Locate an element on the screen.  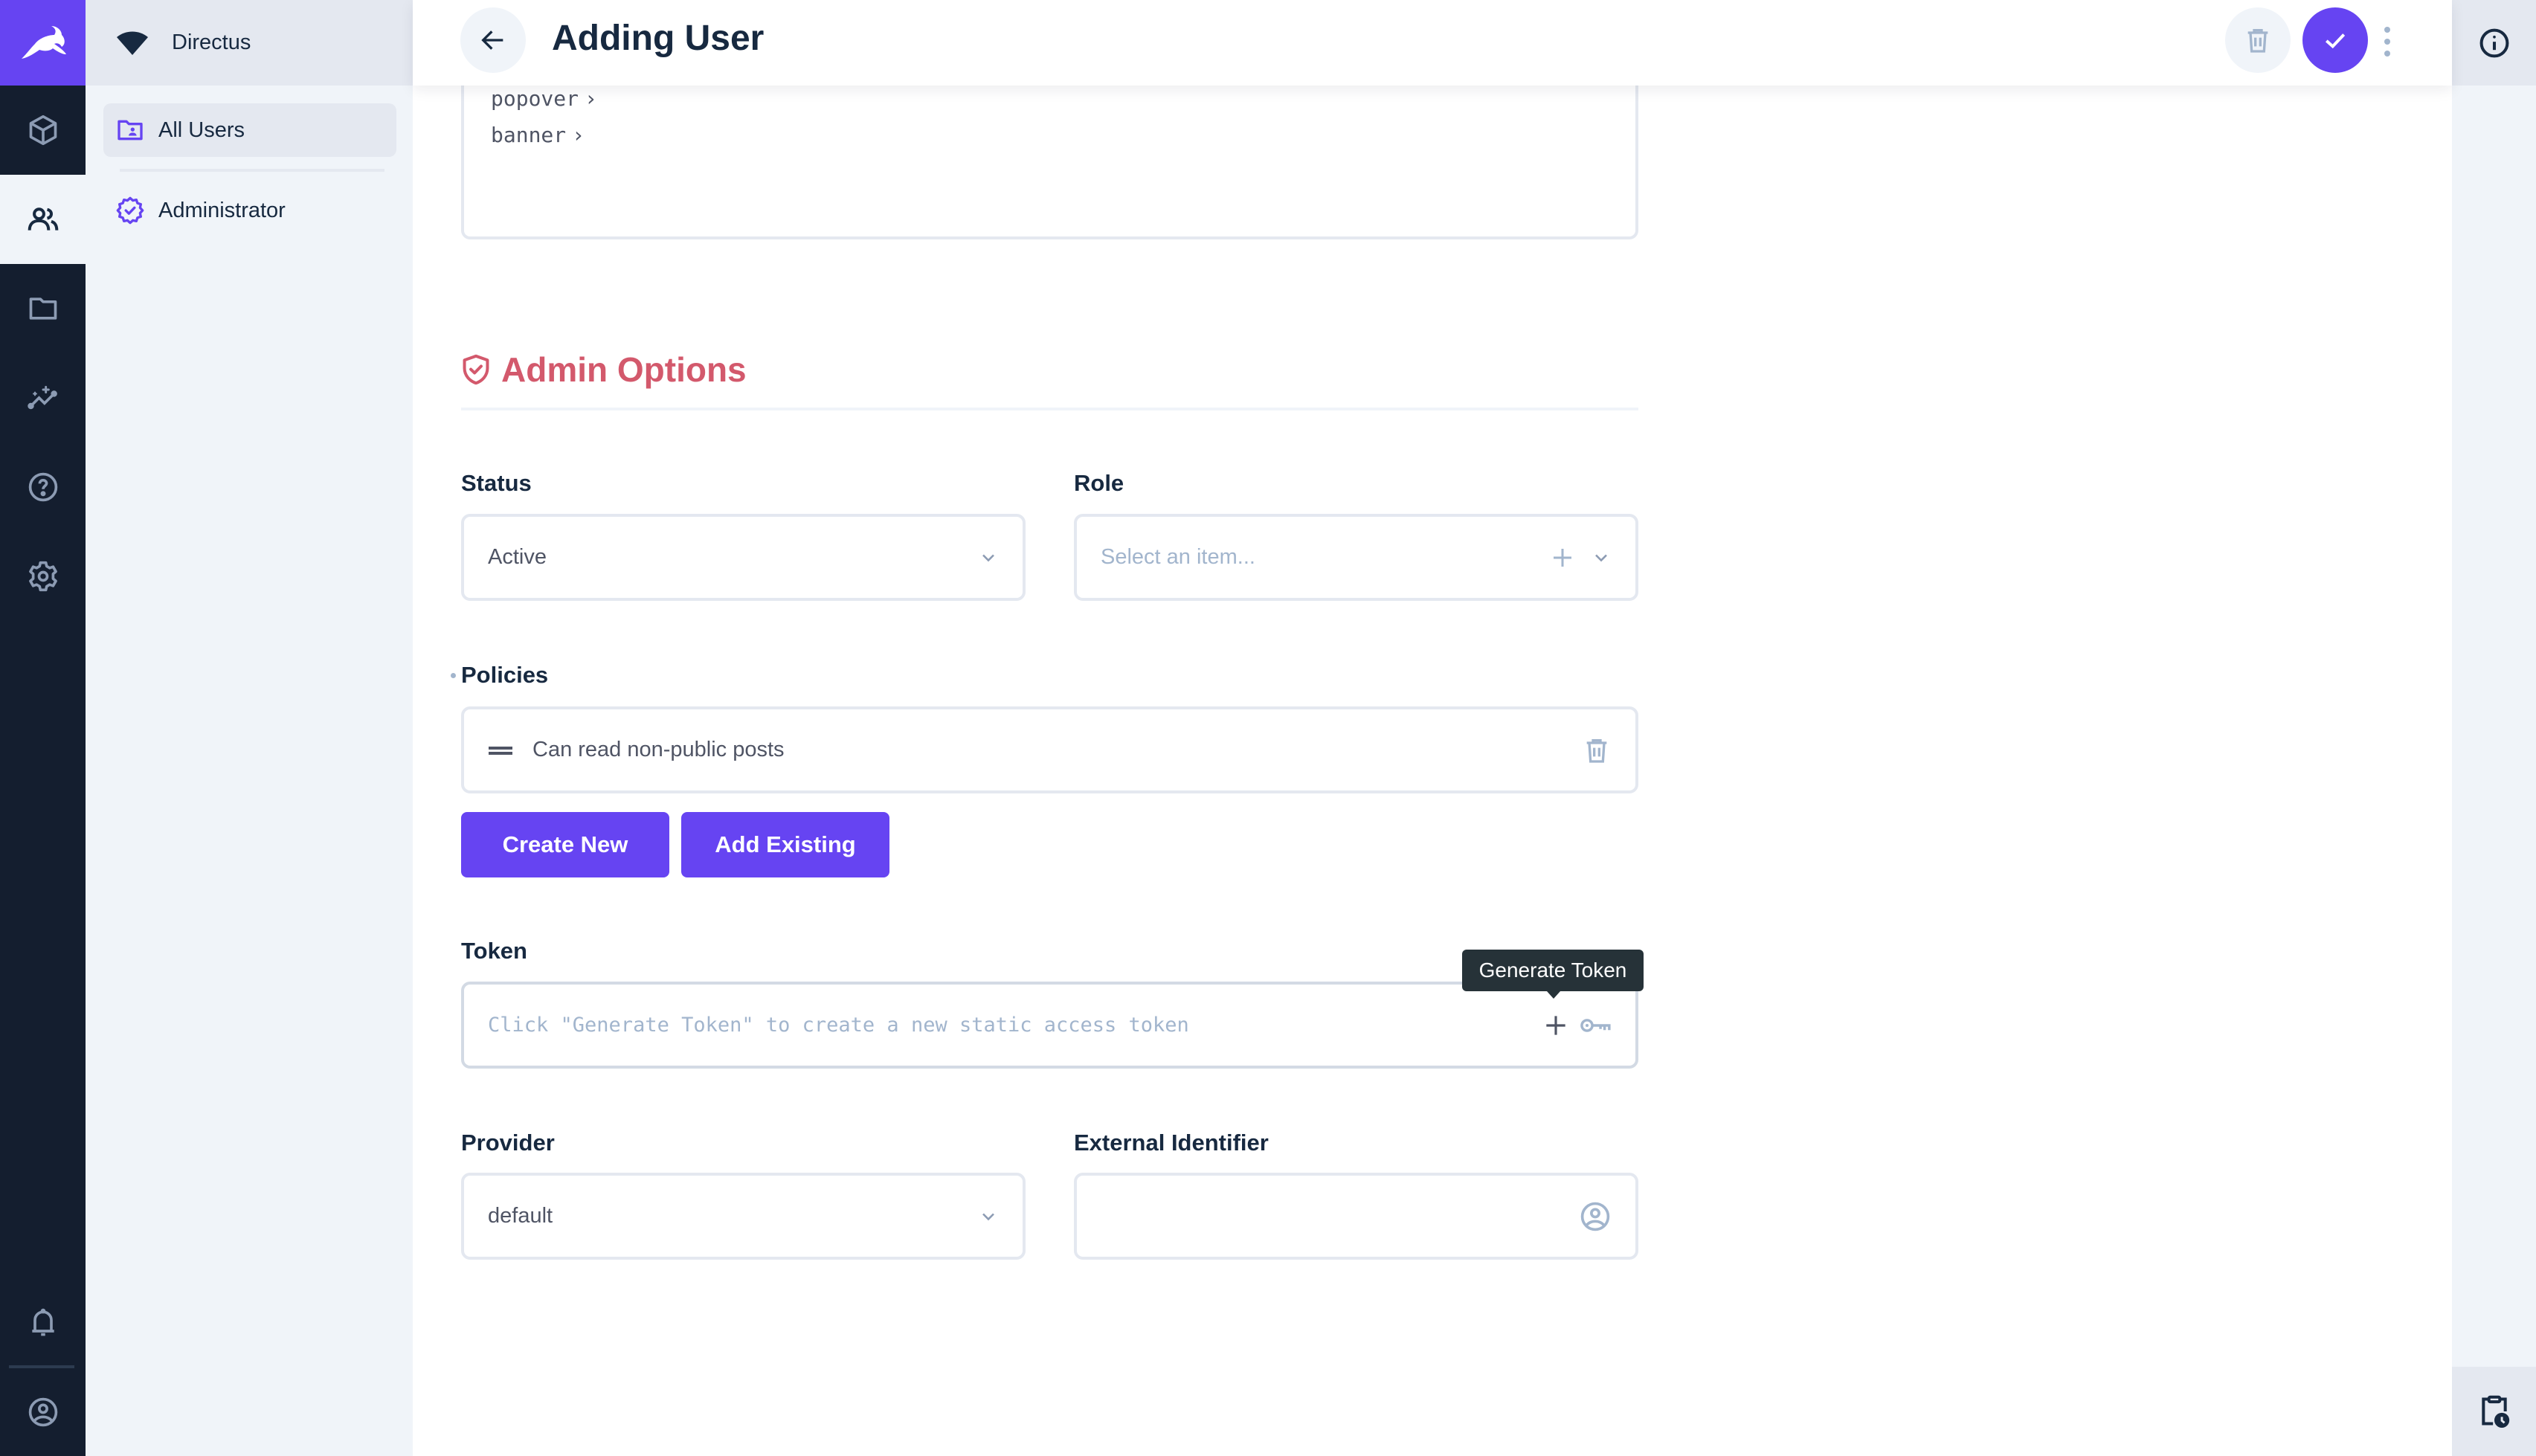
policy-item: Can read non-public posts is located at coordinates (1049, 750).